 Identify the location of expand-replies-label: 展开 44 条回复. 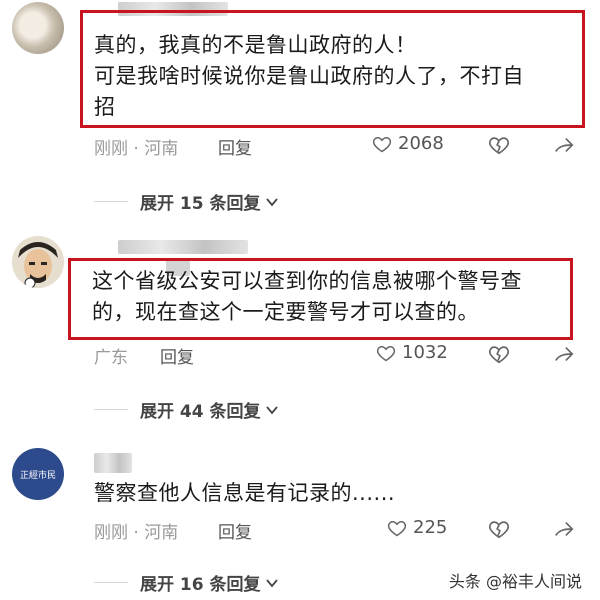
(200, 412).